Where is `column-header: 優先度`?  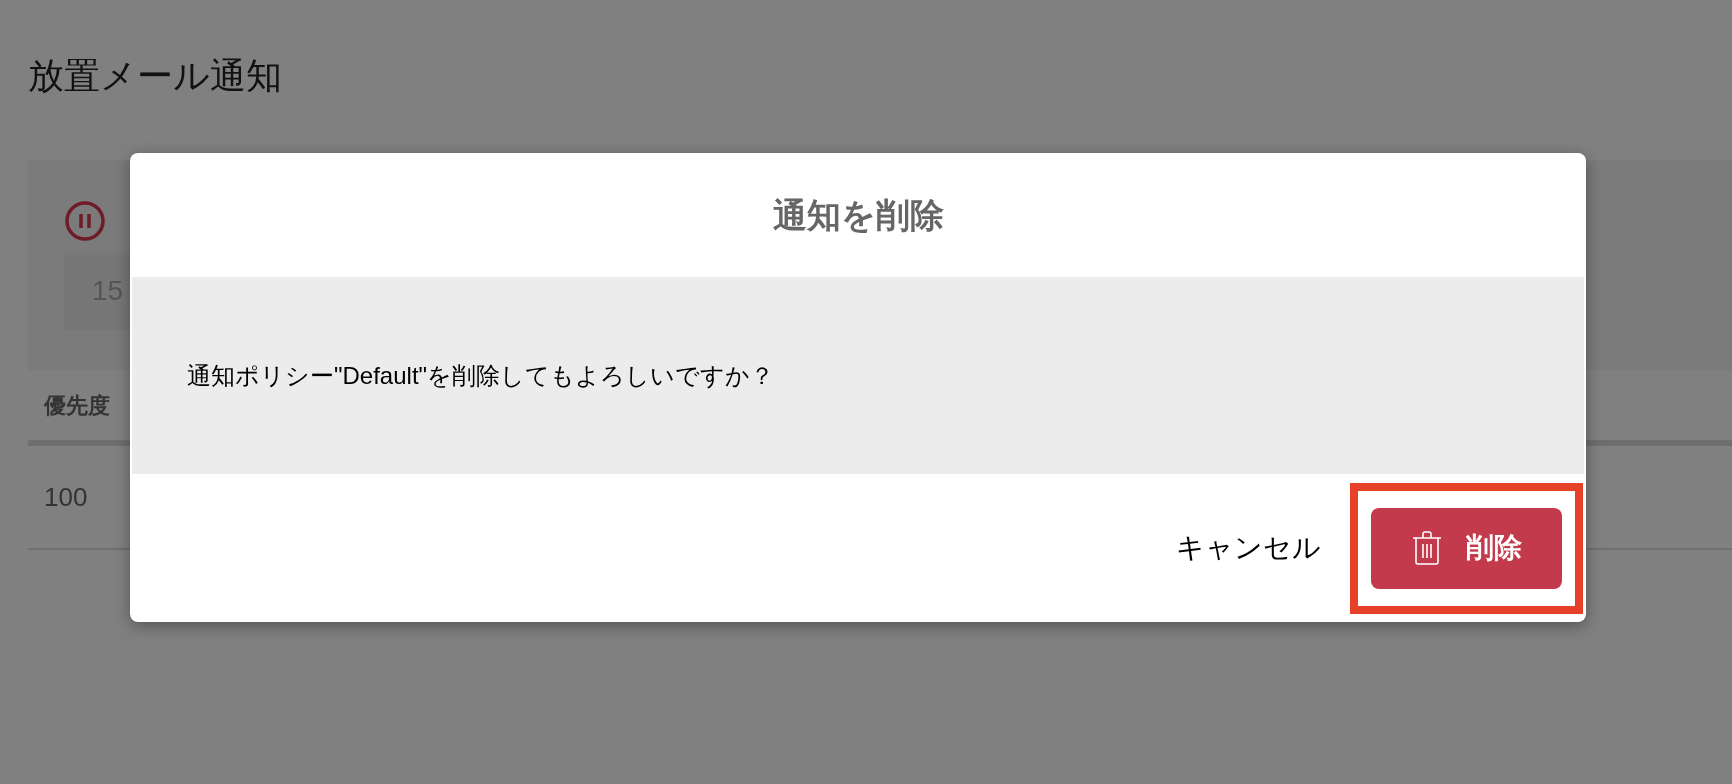 column-header: 優先度 is located at coordinates (77, 405).